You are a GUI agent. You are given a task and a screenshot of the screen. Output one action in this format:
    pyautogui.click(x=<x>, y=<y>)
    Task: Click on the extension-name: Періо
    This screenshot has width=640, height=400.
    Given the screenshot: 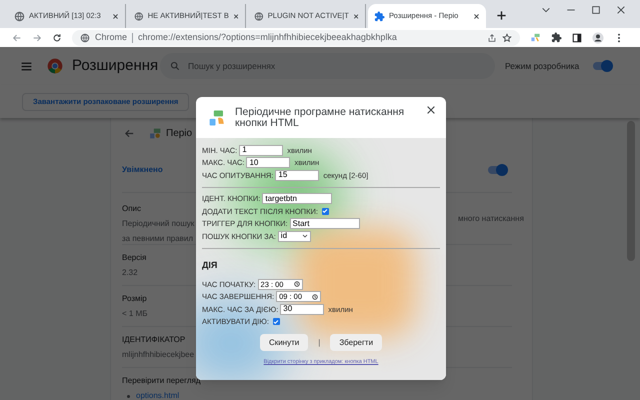 What is the action you would take?
    pyautogui.click(x=179, y=133)
    